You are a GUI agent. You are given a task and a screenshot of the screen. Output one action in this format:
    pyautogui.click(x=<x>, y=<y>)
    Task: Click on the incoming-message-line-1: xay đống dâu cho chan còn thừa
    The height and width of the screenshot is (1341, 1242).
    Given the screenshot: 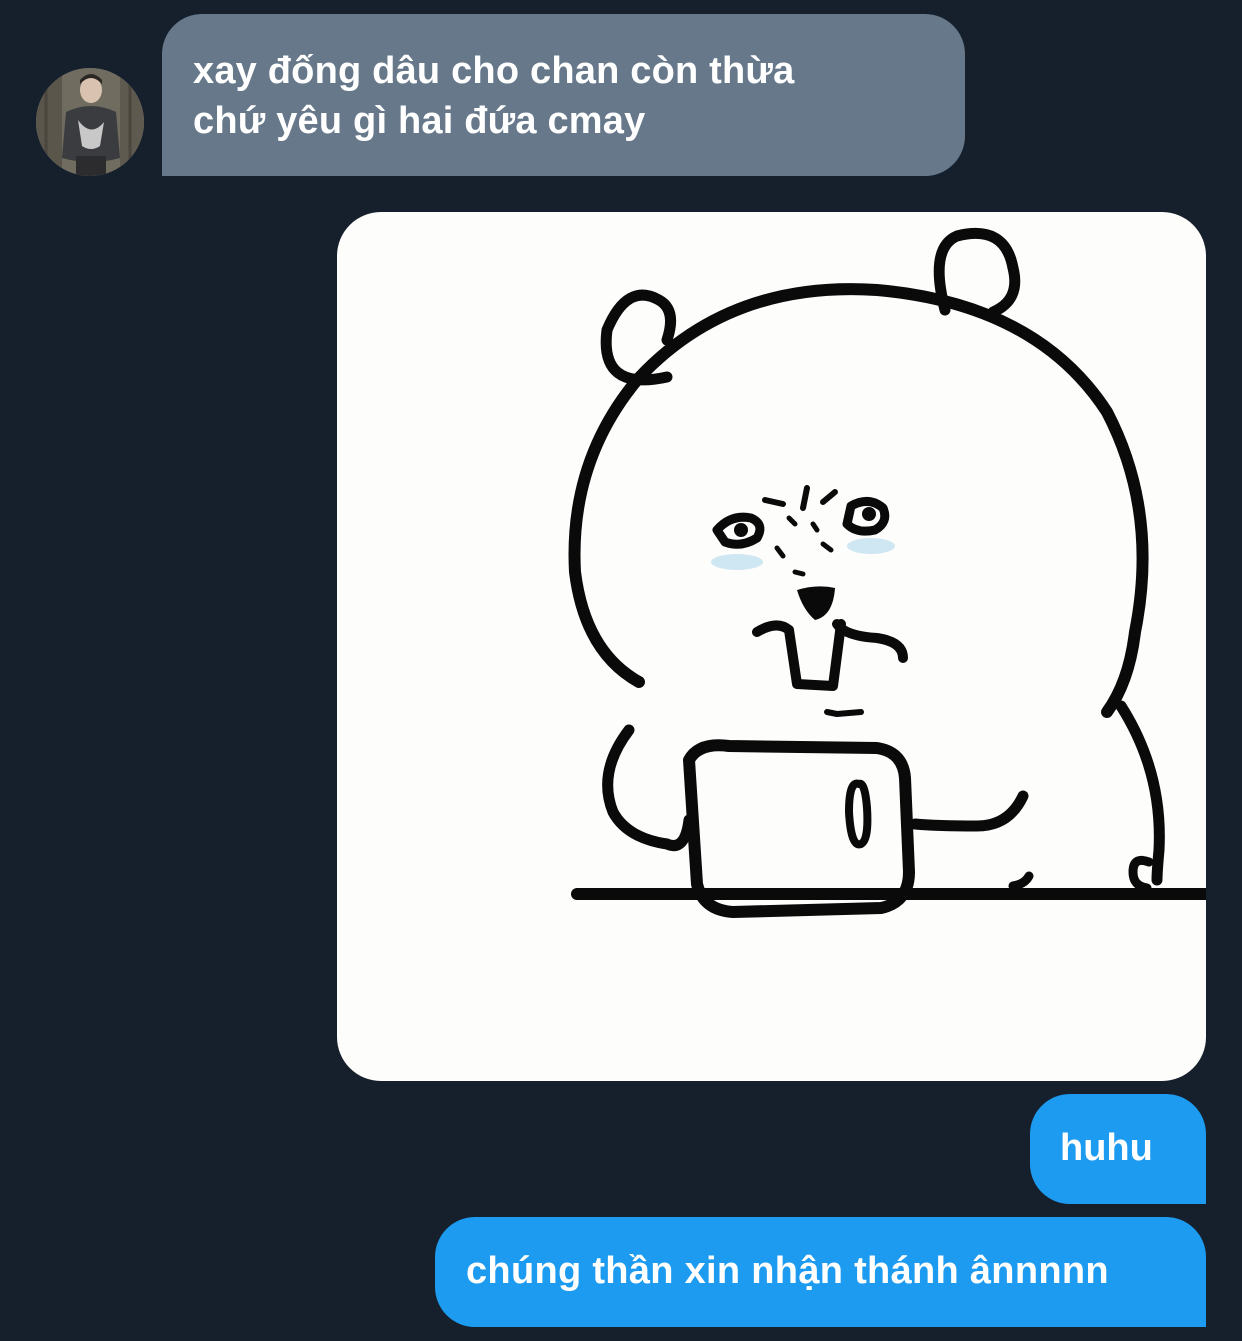 What is the action you would take?
    pyautogui.click(x=494, y=71)
    